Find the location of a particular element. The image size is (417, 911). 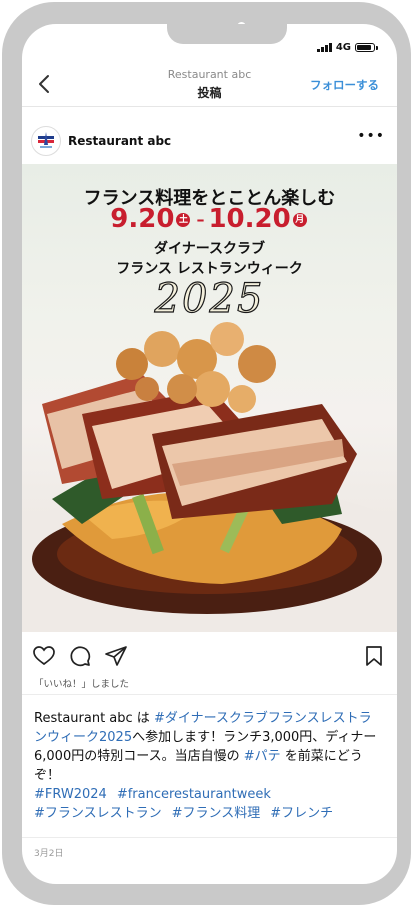

hashtag-row: #FRW2024 #francerestaurantweek is located at coordinates (209, 794).